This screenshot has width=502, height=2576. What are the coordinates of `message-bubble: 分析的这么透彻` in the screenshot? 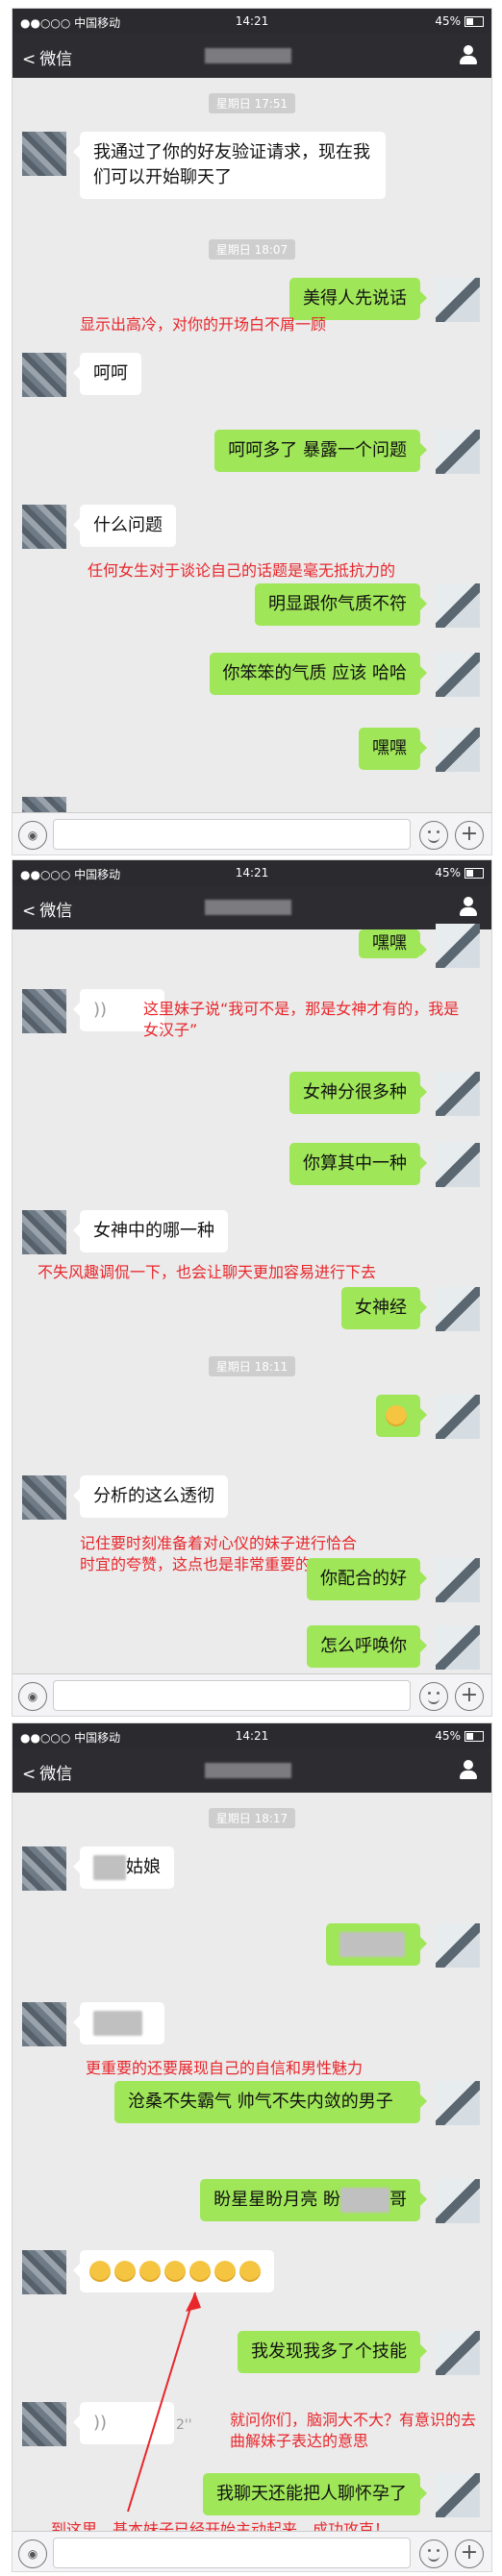 It's located at (150, 1496).